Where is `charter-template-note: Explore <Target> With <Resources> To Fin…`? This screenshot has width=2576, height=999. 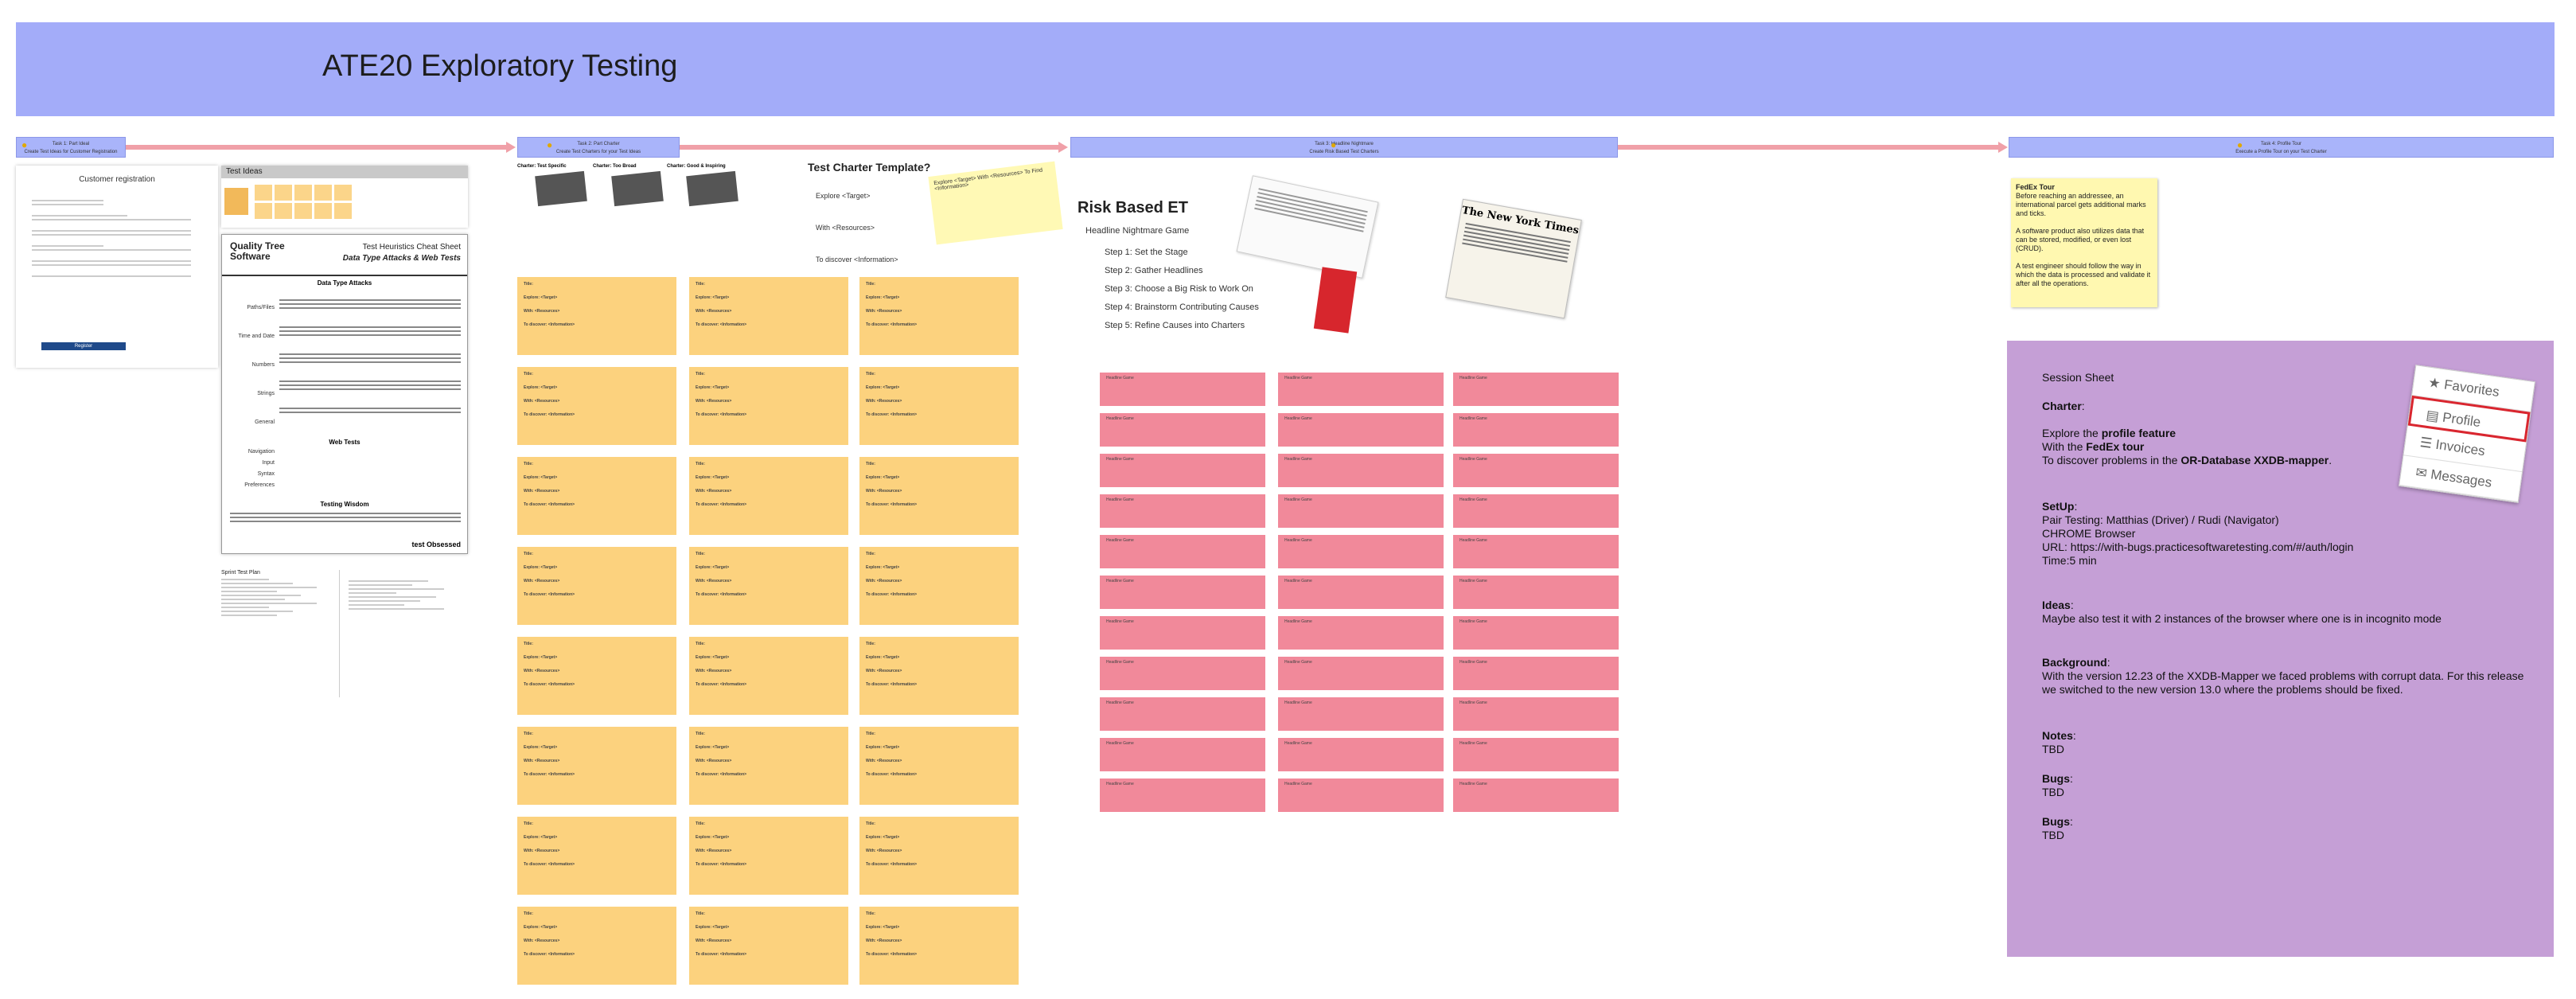
charter-template-note: Explore <Target> With <Resources> To Fin… is located at coordinates (996, 203).